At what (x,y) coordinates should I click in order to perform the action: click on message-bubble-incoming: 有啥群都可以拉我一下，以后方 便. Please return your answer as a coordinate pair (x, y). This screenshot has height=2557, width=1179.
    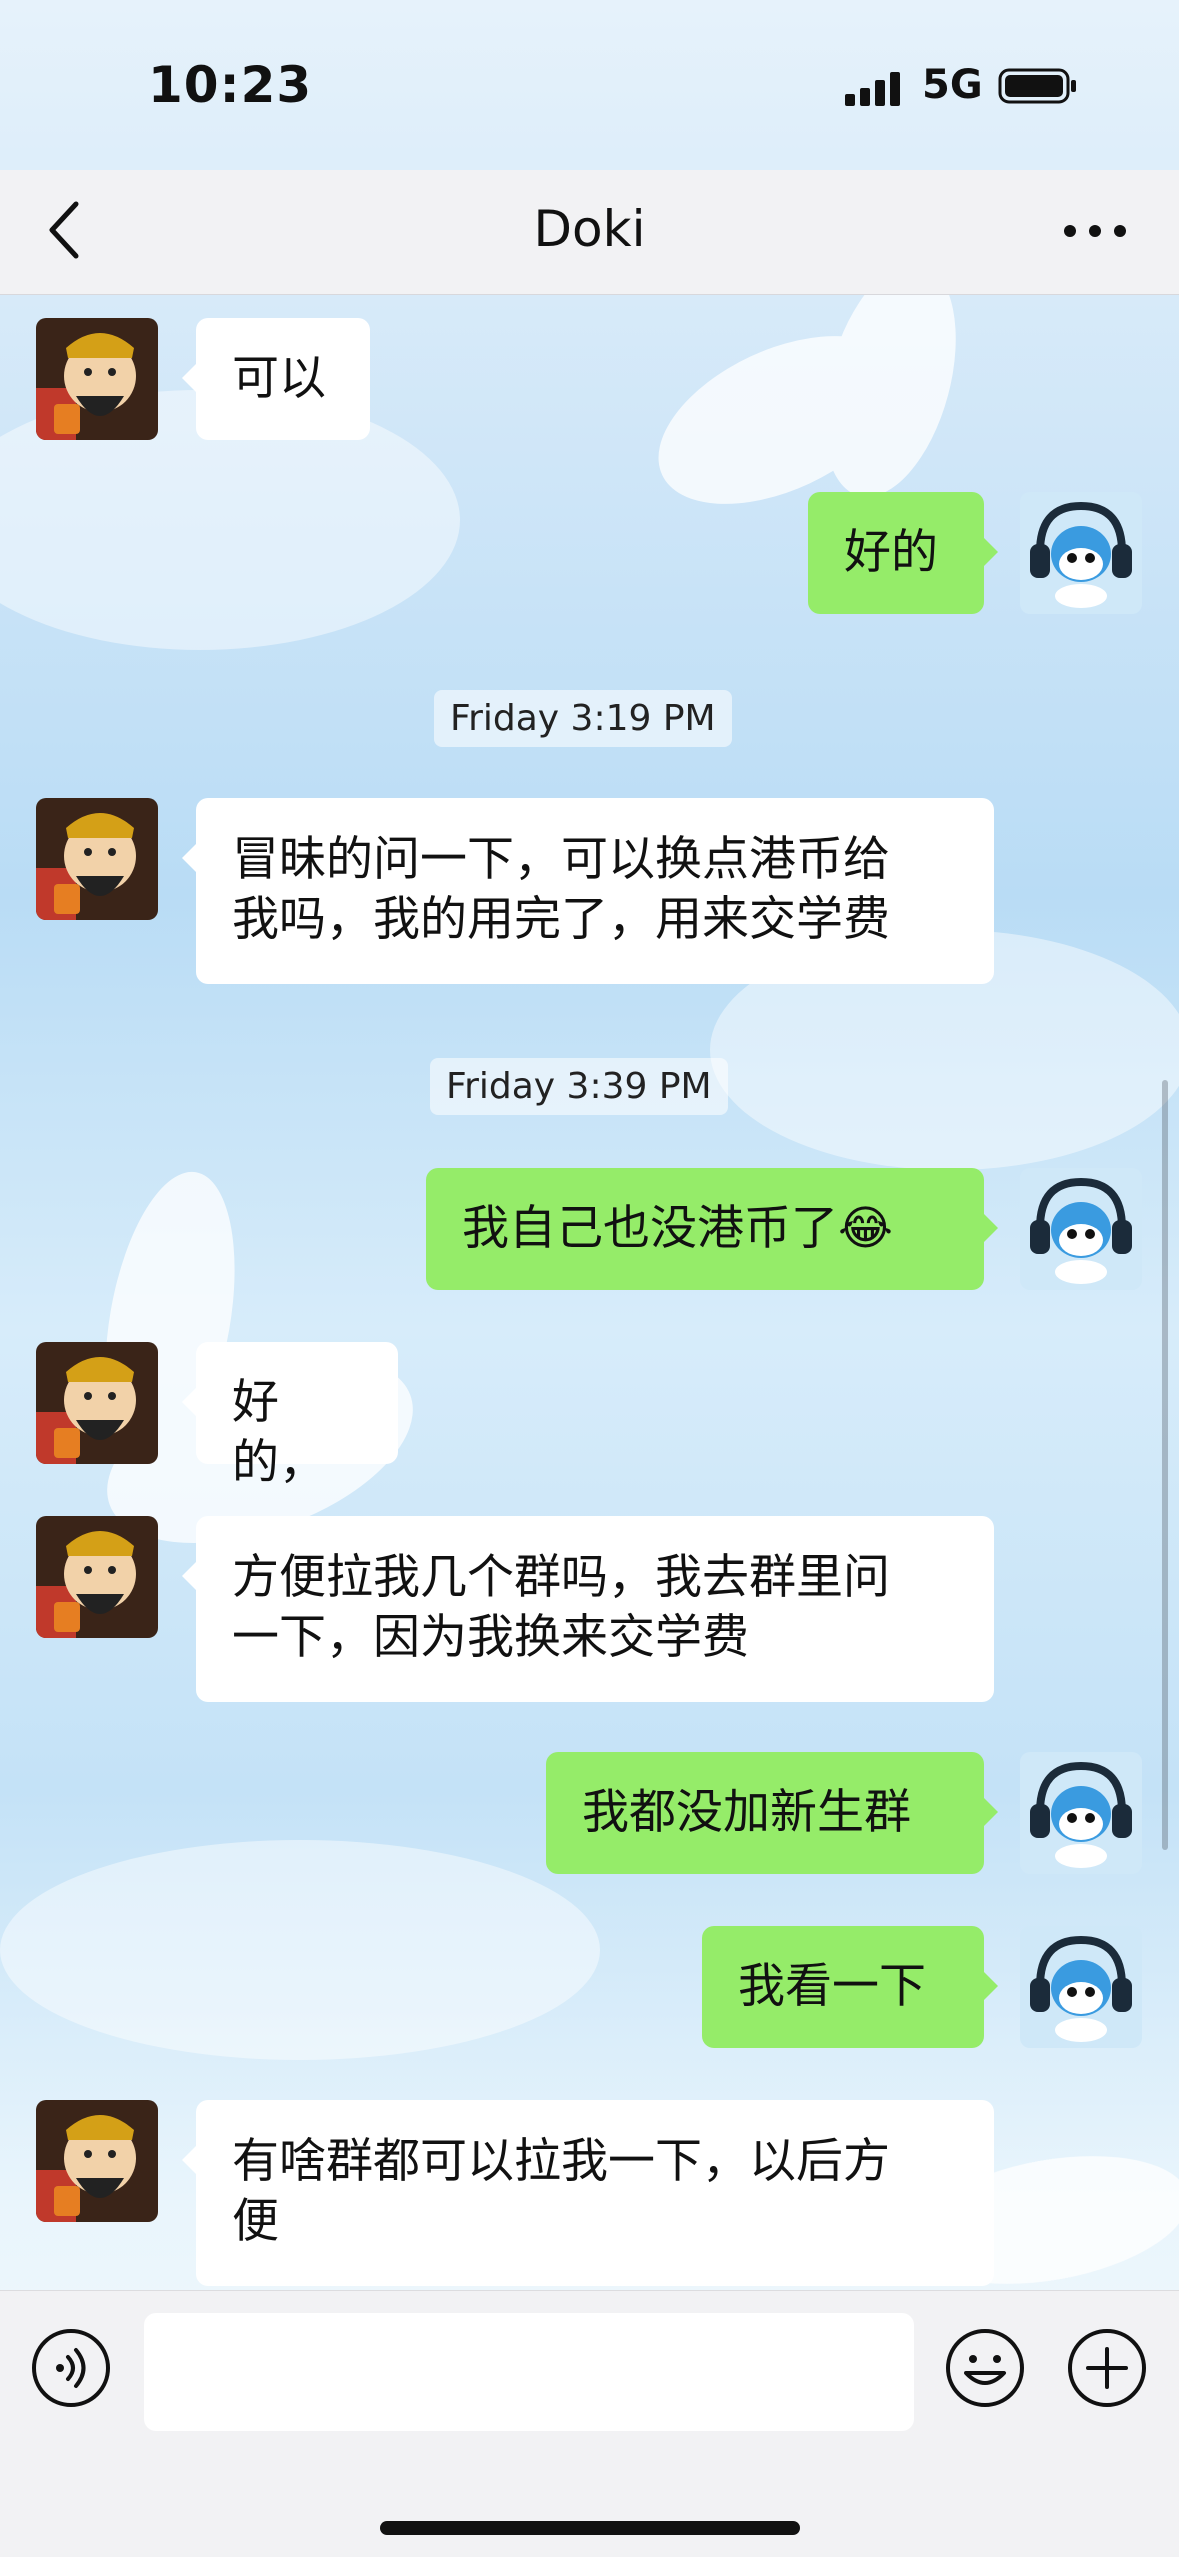
    Looking at the image, I should click on (588, 2193).